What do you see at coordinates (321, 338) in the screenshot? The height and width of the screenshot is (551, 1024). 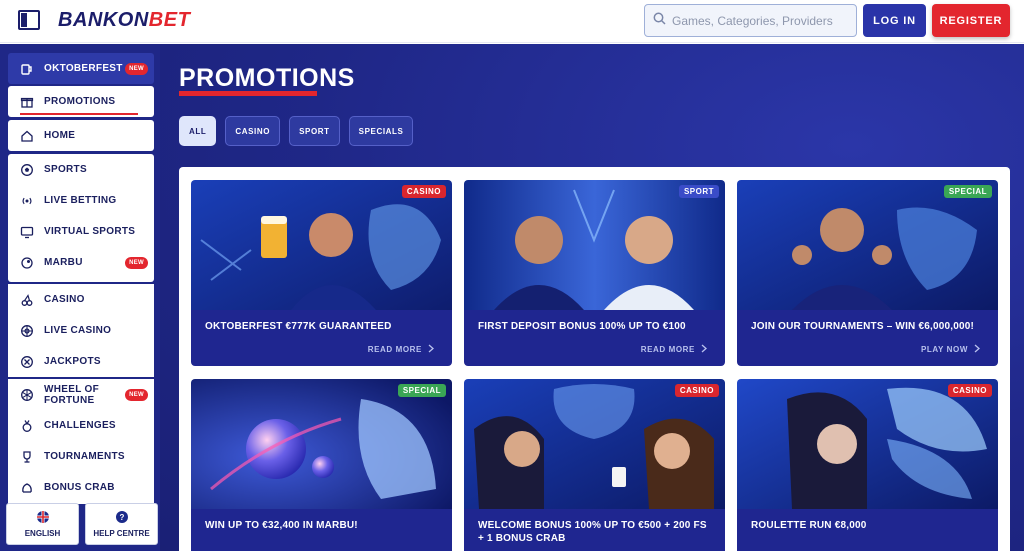 I see `promo-card-footer: OKTOBERFEST €777K GUARANTEED READ MORE` at bounding box center [321, 338].